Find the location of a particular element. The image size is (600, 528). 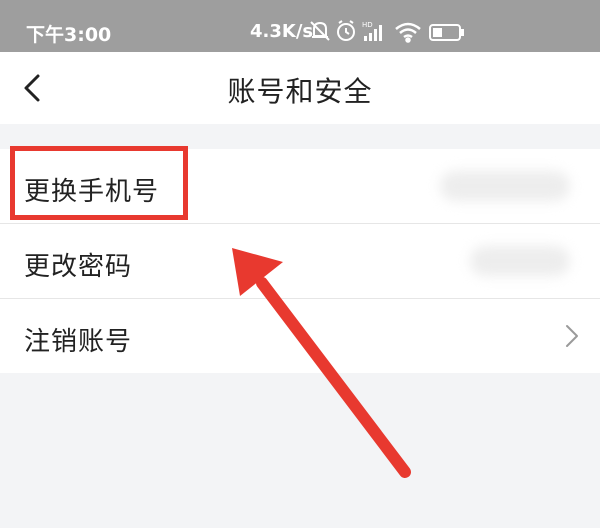

status-bar: 下午3:00 4.3K/s HD is located at coordinates (300, 26).